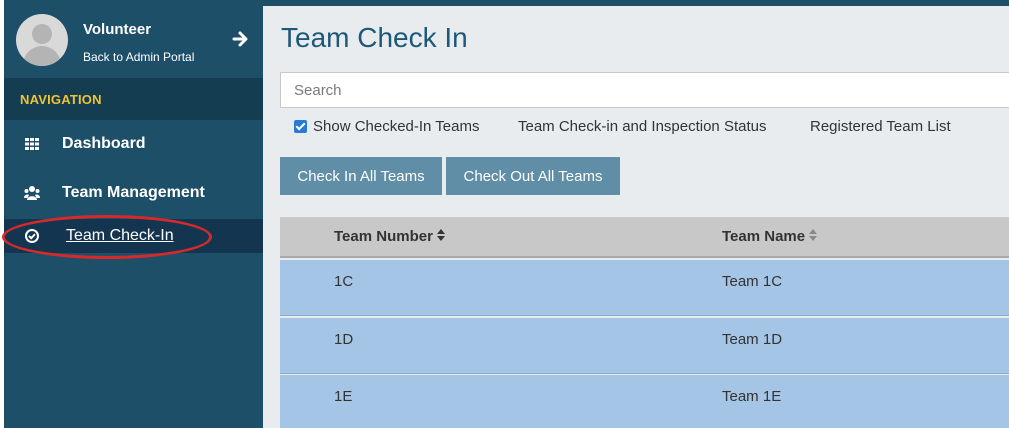 The width and height of the screenshot is (1009, 428). What do you see at coordinates (32, 193) in the screenshot?
I see `users-icon` at bounding box center [32, 193].